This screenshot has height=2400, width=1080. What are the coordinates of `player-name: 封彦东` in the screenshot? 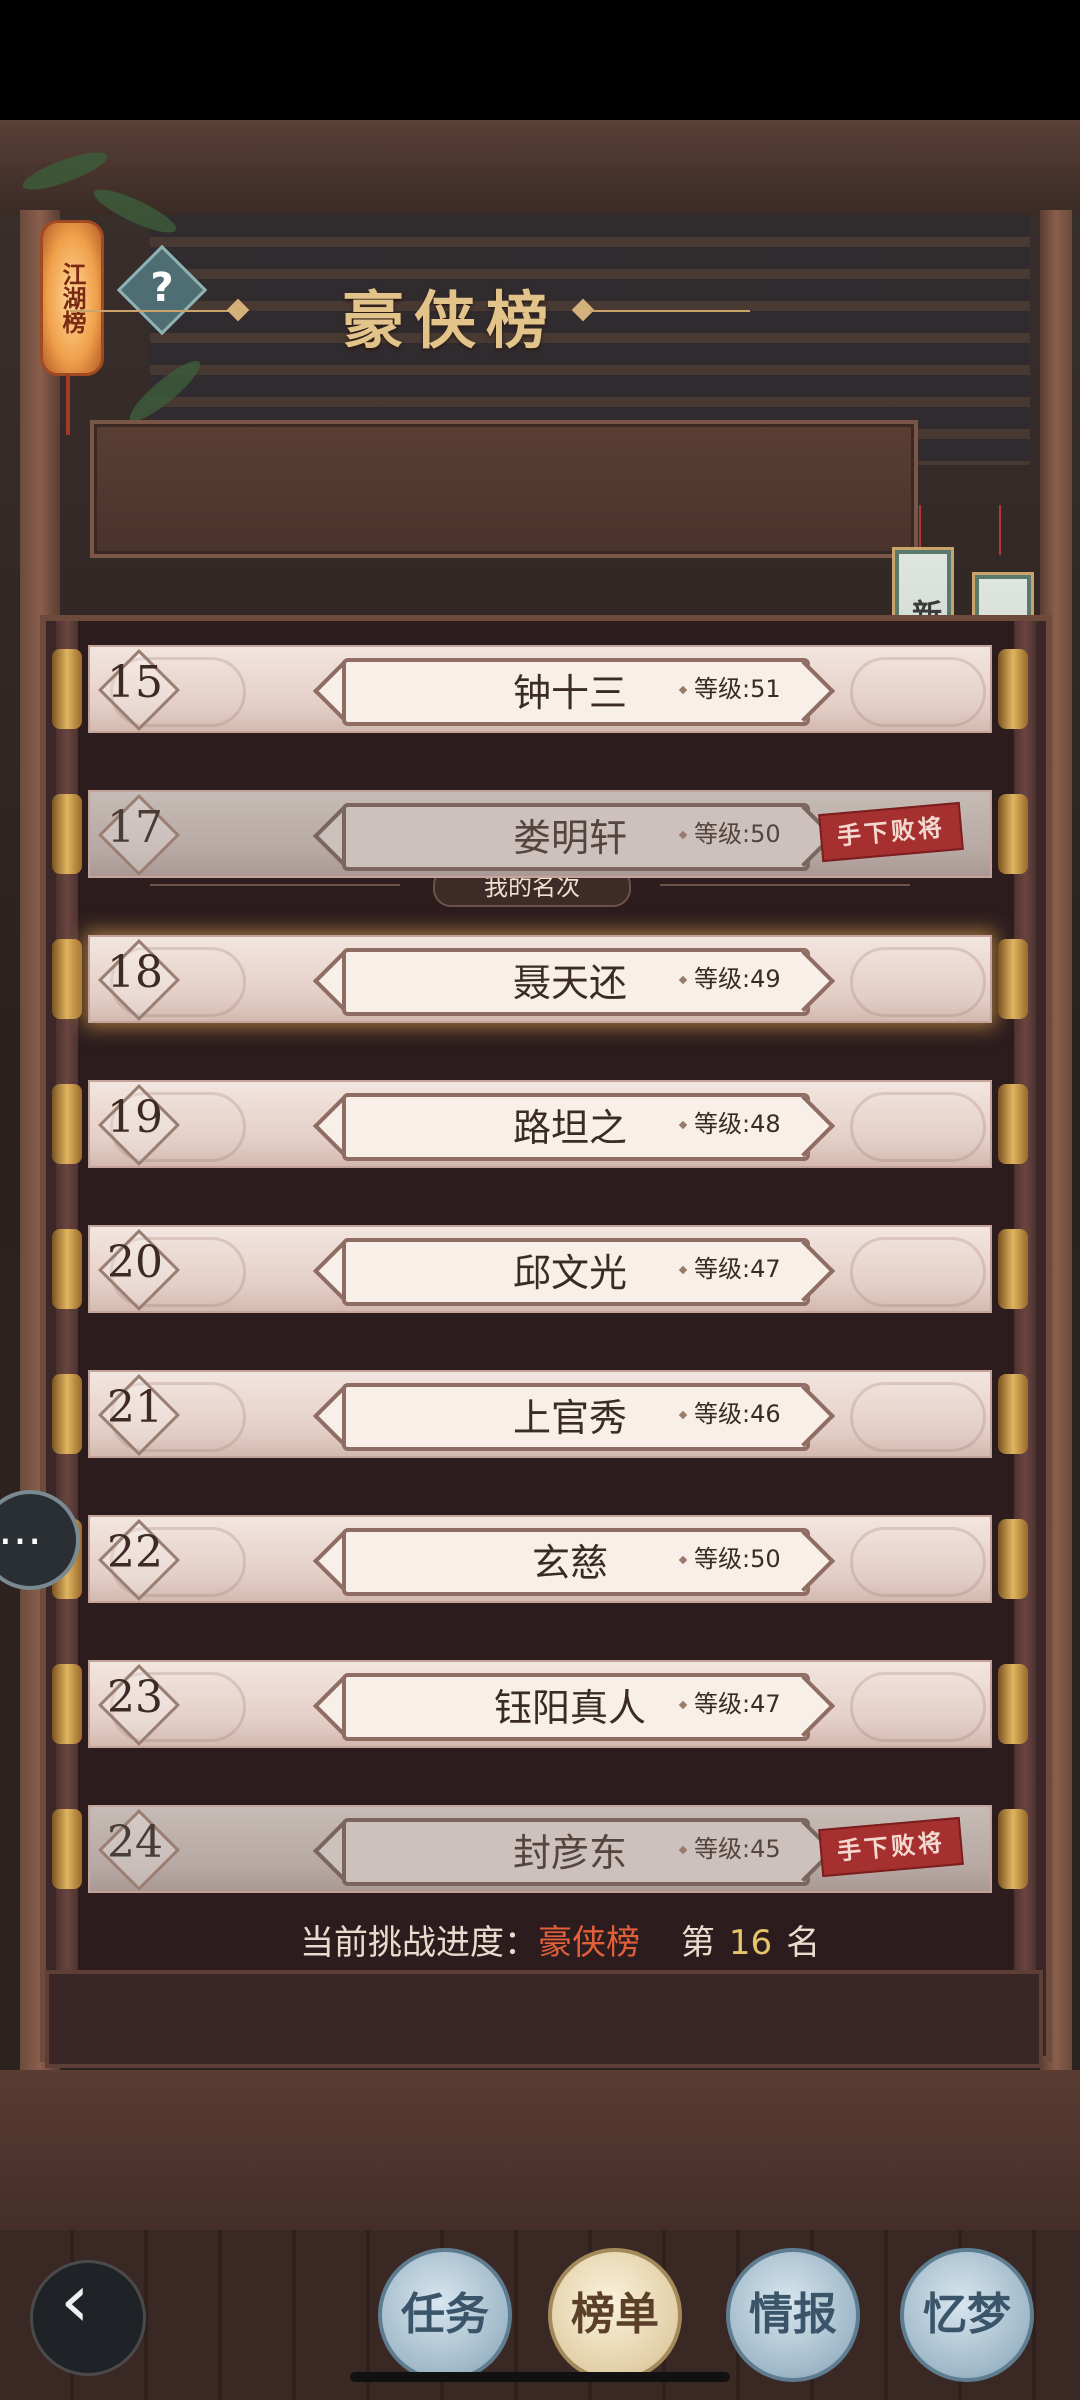 It's located at (569, 1853).